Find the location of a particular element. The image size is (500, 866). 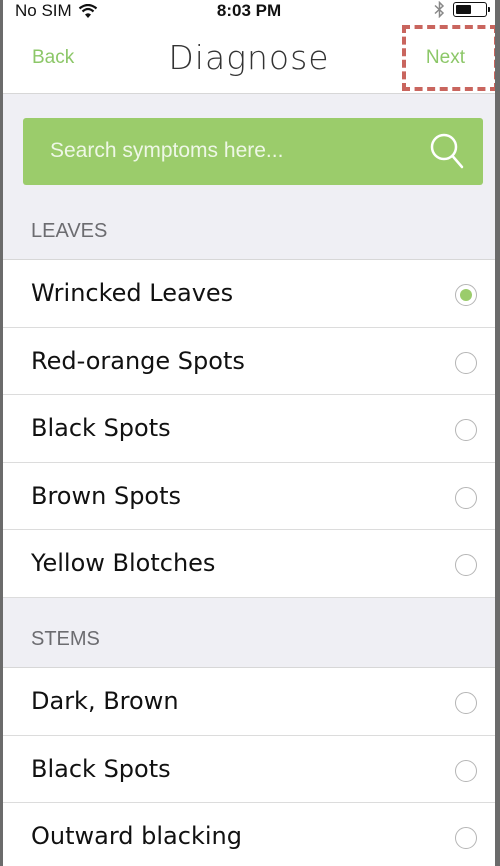

search-icon is located at coordinates (447, 151).